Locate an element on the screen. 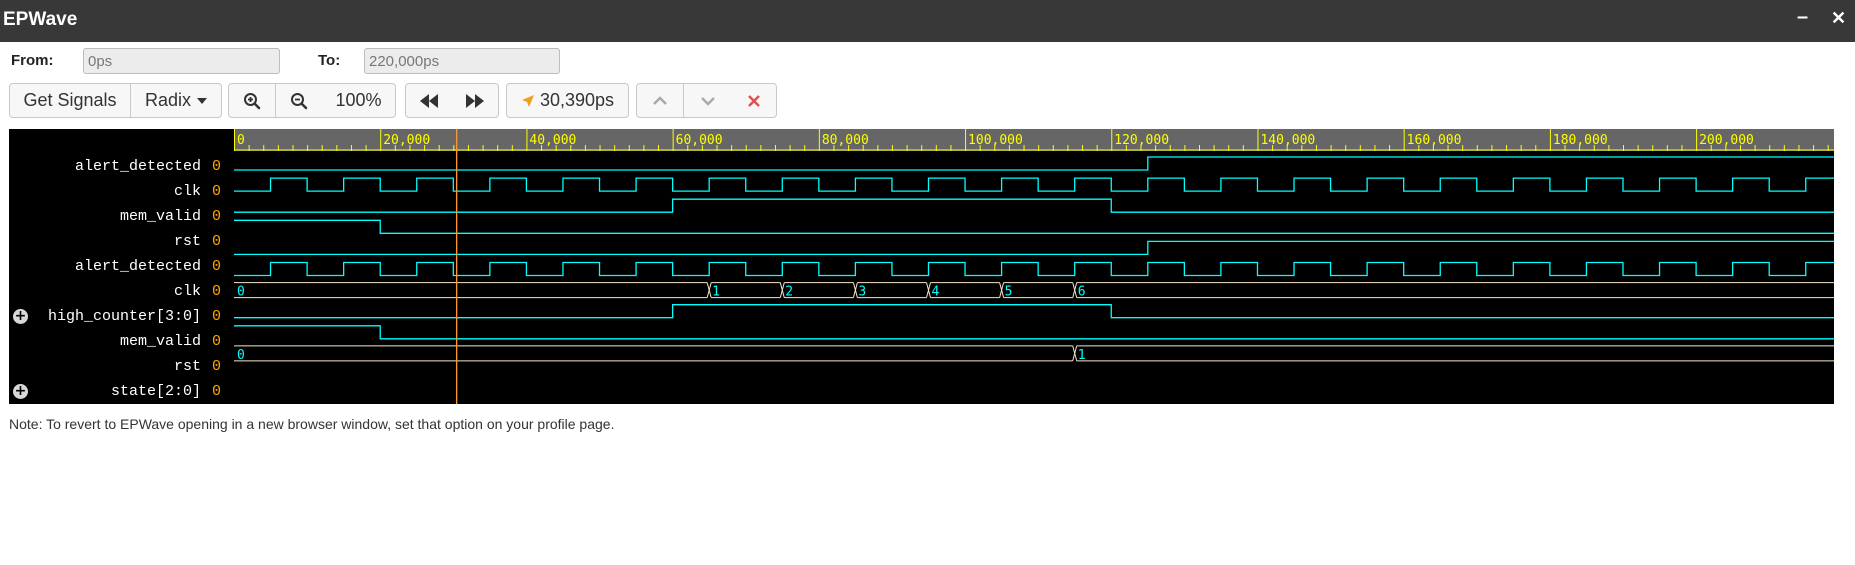 This screenshot has height=565, width=1855. get-signals-button: Get Signals is located at coordinates (70, 100).